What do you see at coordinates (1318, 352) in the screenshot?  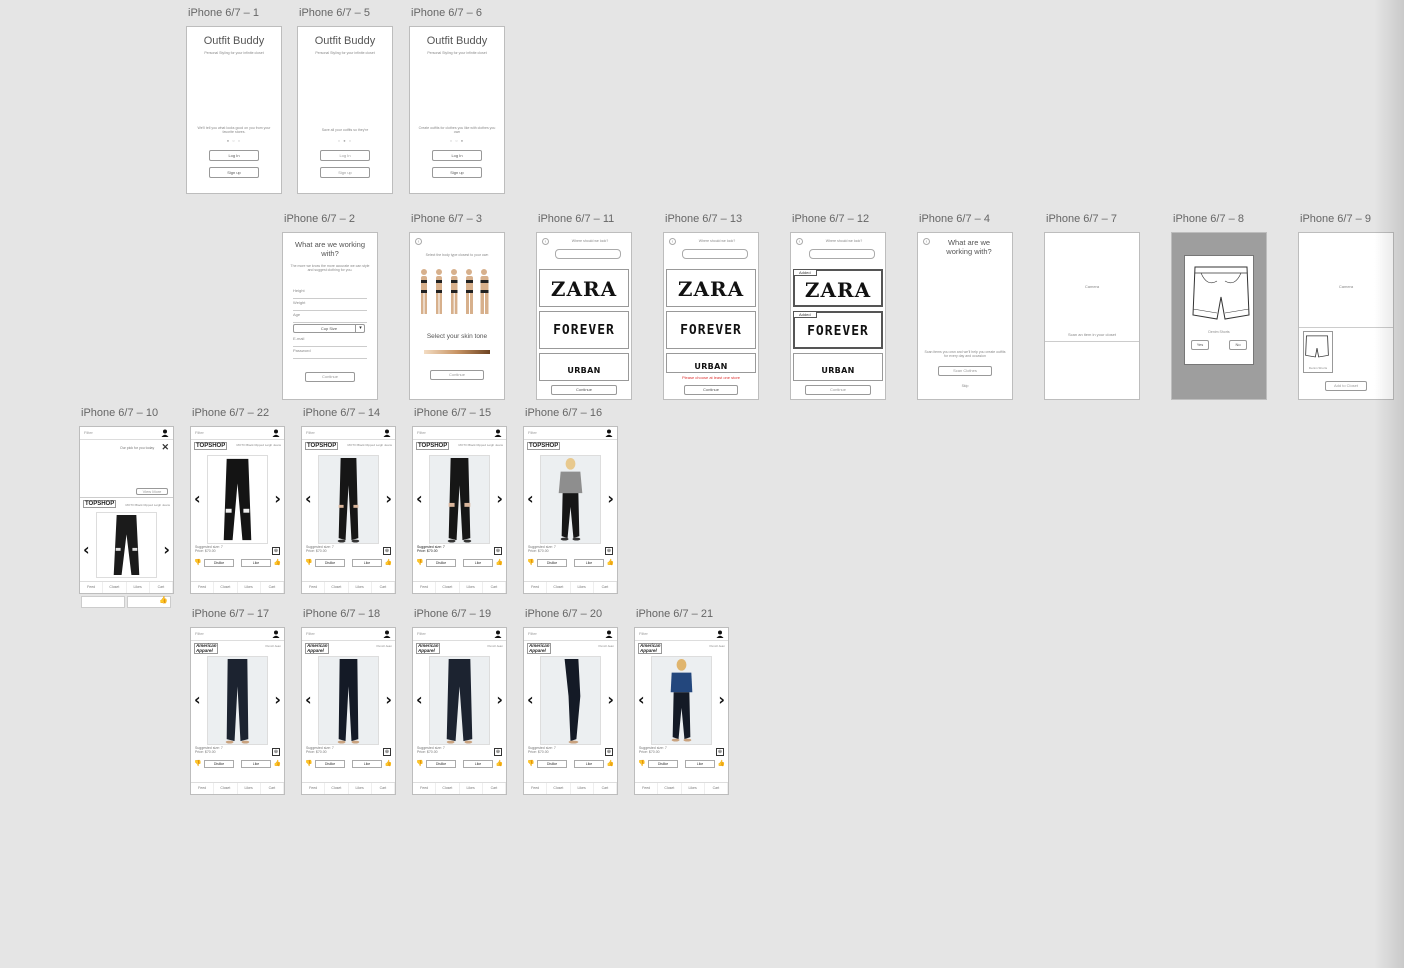 I see `scanned-thumbnail: Denim Shorts` at bounding box center [1318, 352].